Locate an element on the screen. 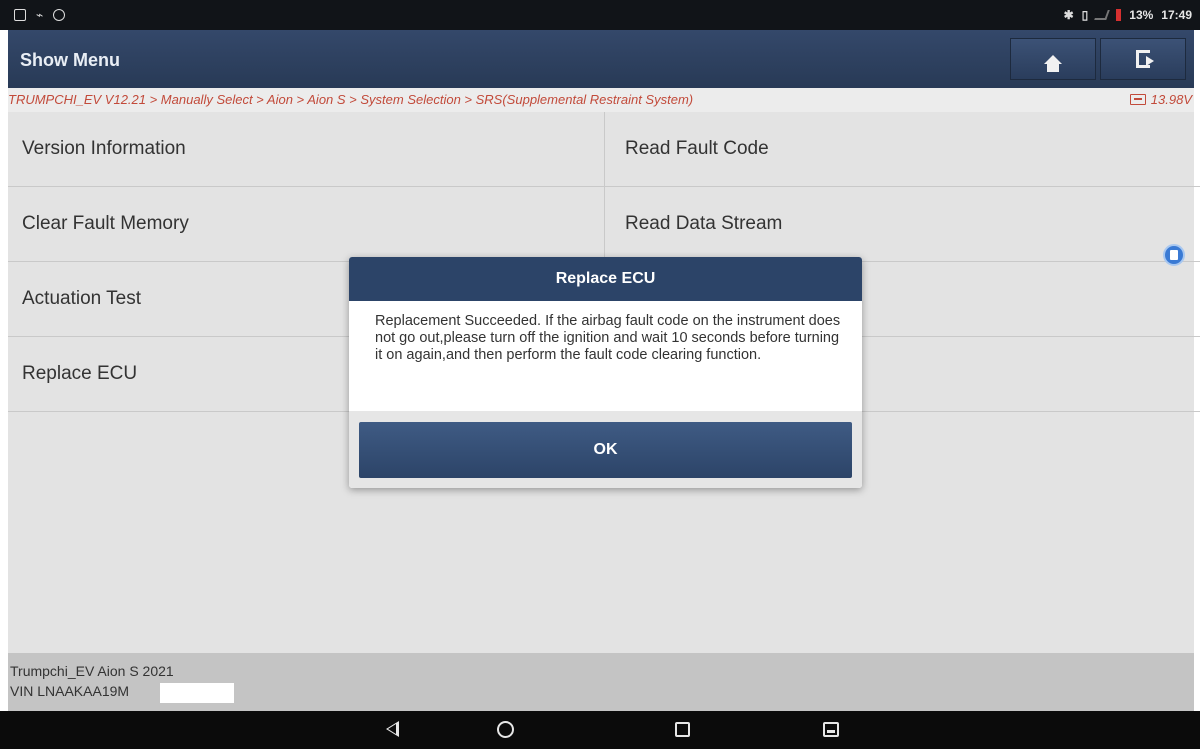 This screenshot has height=749, width=1200. status-bar: ⌁ ✱ ▯ 13% 17:49 is located at coordinates (600, 15).